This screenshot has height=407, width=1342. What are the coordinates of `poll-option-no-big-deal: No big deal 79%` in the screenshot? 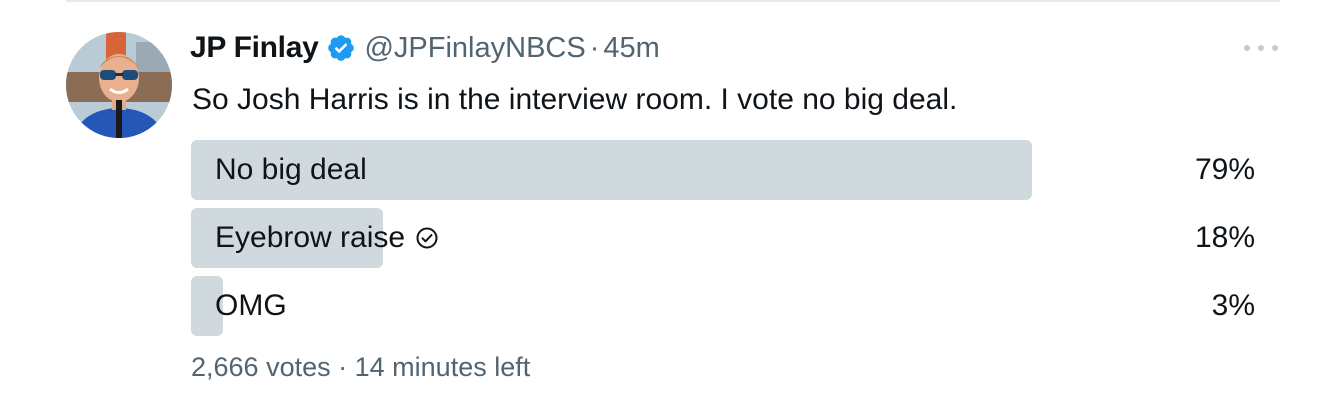 It's located at (723, 170).